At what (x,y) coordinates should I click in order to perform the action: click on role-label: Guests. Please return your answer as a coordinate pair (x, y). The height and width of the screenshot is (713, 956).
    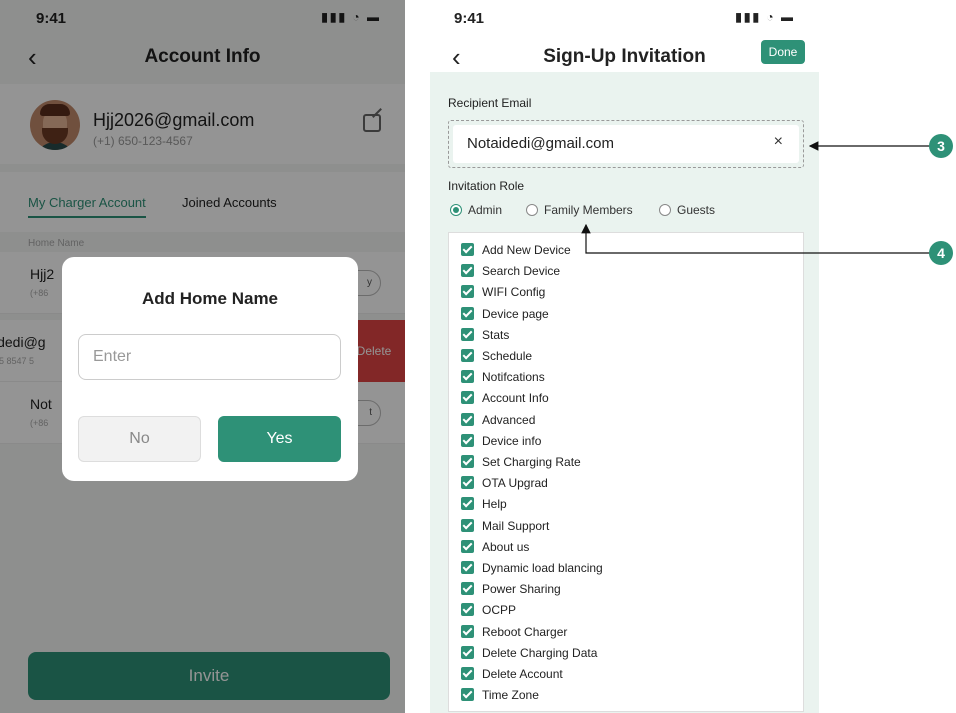
    Looking at the image, I should click on (696, 210).